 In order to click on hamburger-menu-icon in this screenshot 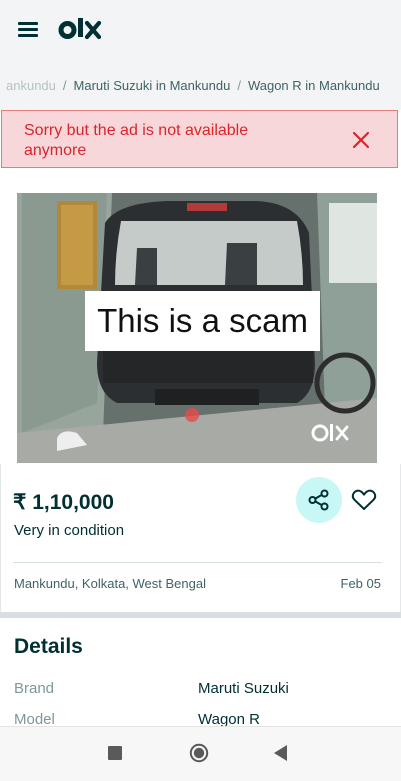, I will do `click(29, 30)`.